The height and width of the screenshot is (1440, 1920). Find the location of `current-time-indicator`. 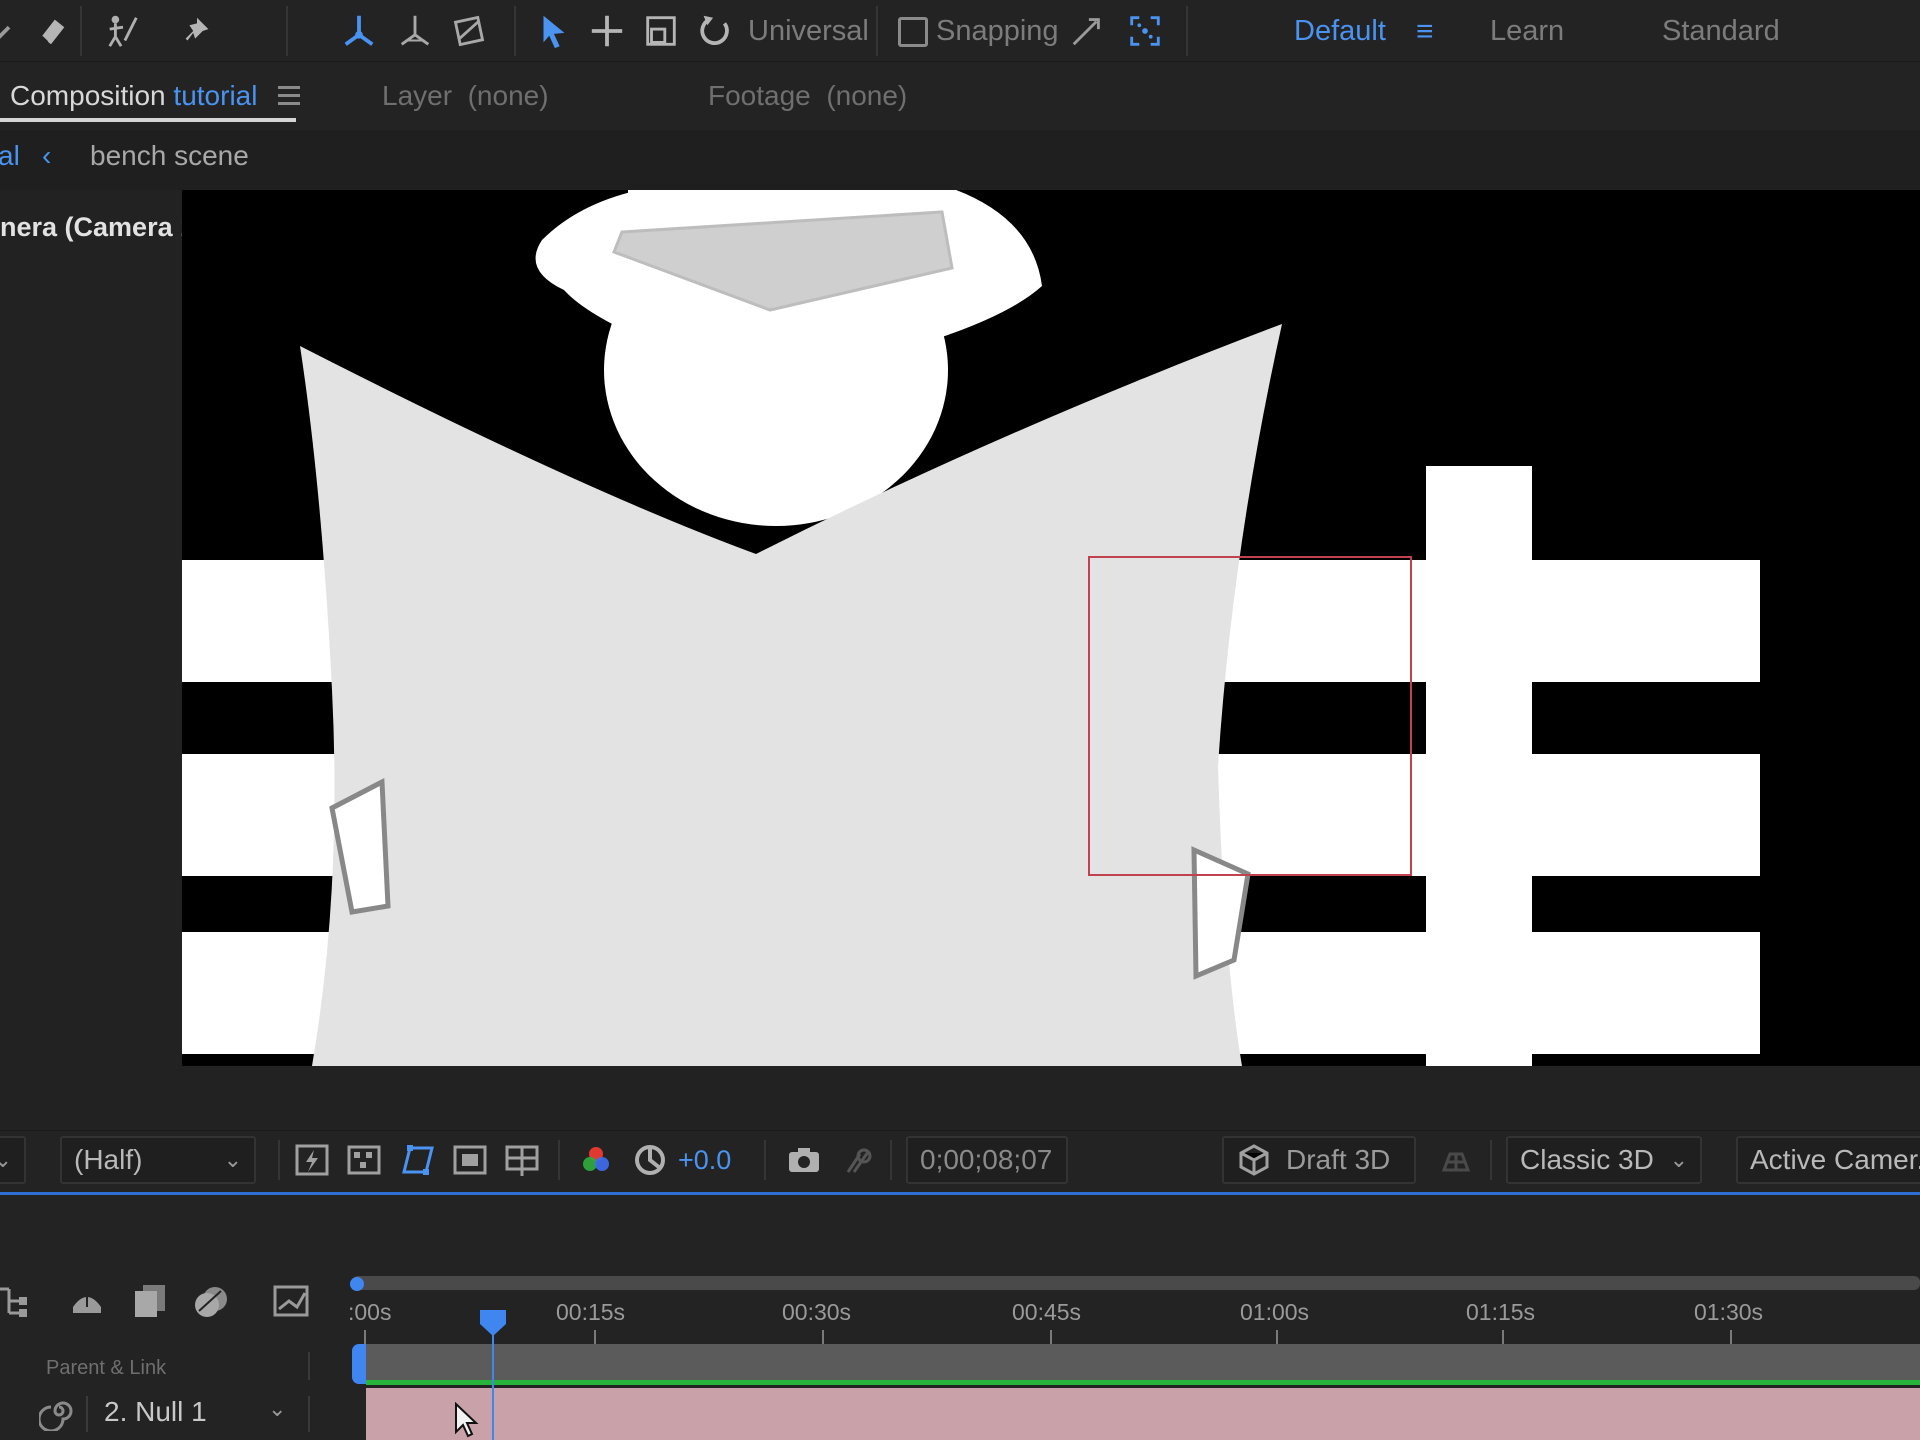

current-time-indicator is located at coordinates (493, 1323).